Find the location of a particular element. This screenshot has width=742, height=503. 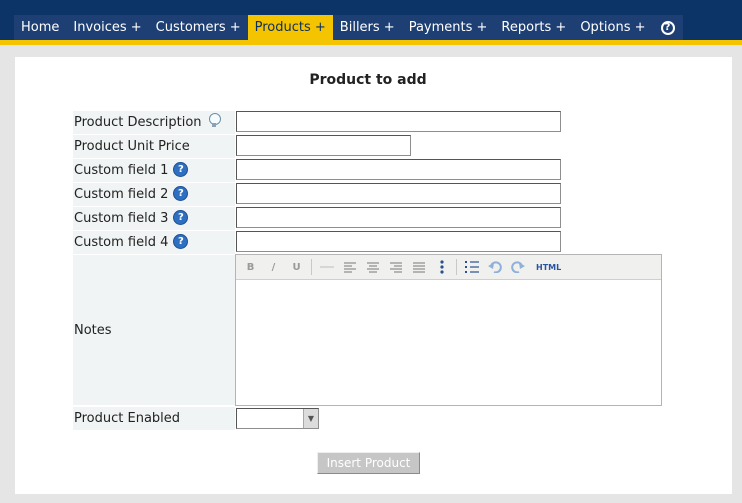

custom-field-2-label-cell: Custom field 2 ? is located at coordinates (154, 194).